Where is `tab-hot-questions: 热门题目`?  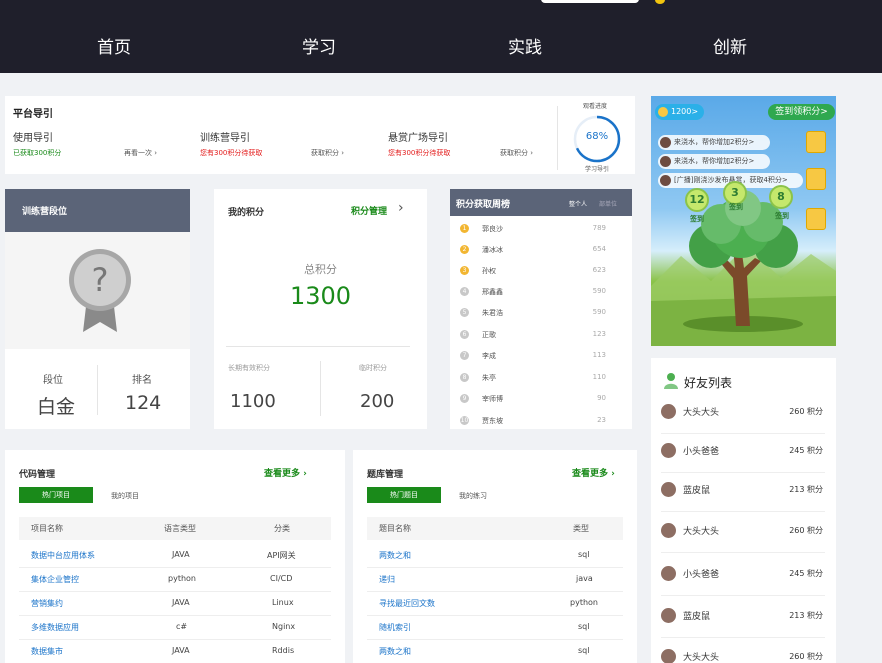
tab-hot-questions: 热门题目 is located at coordinates (404, 495).